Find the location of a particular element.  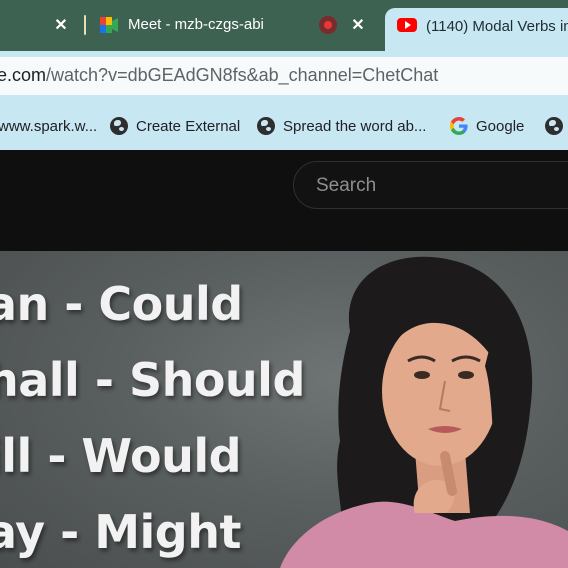

google-icon is located at coordinates (459, 126).